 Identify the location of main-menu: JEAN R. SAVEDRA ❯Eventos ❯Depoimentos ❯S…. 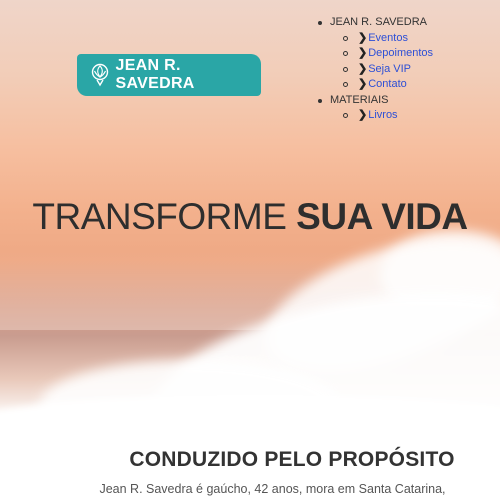
(374, 69).